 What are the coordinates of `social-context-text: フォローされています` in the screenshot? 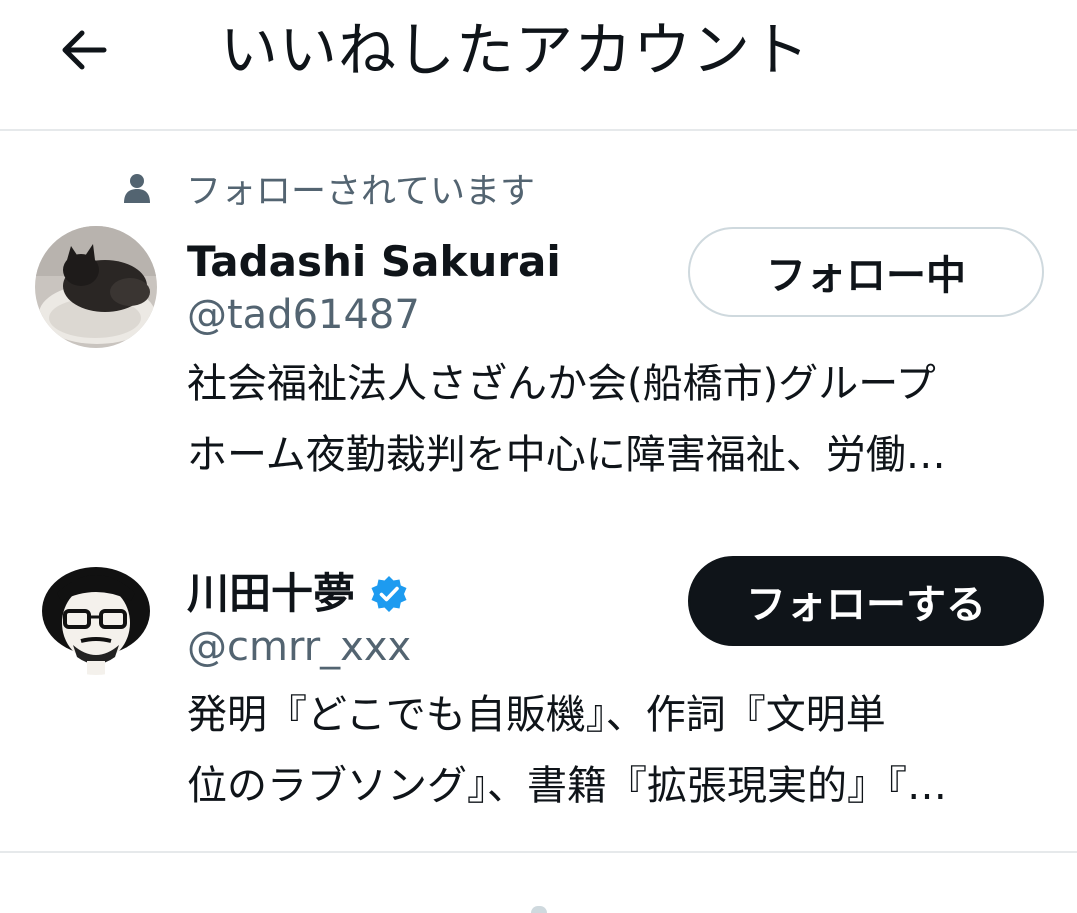 It's located at (360, 191).